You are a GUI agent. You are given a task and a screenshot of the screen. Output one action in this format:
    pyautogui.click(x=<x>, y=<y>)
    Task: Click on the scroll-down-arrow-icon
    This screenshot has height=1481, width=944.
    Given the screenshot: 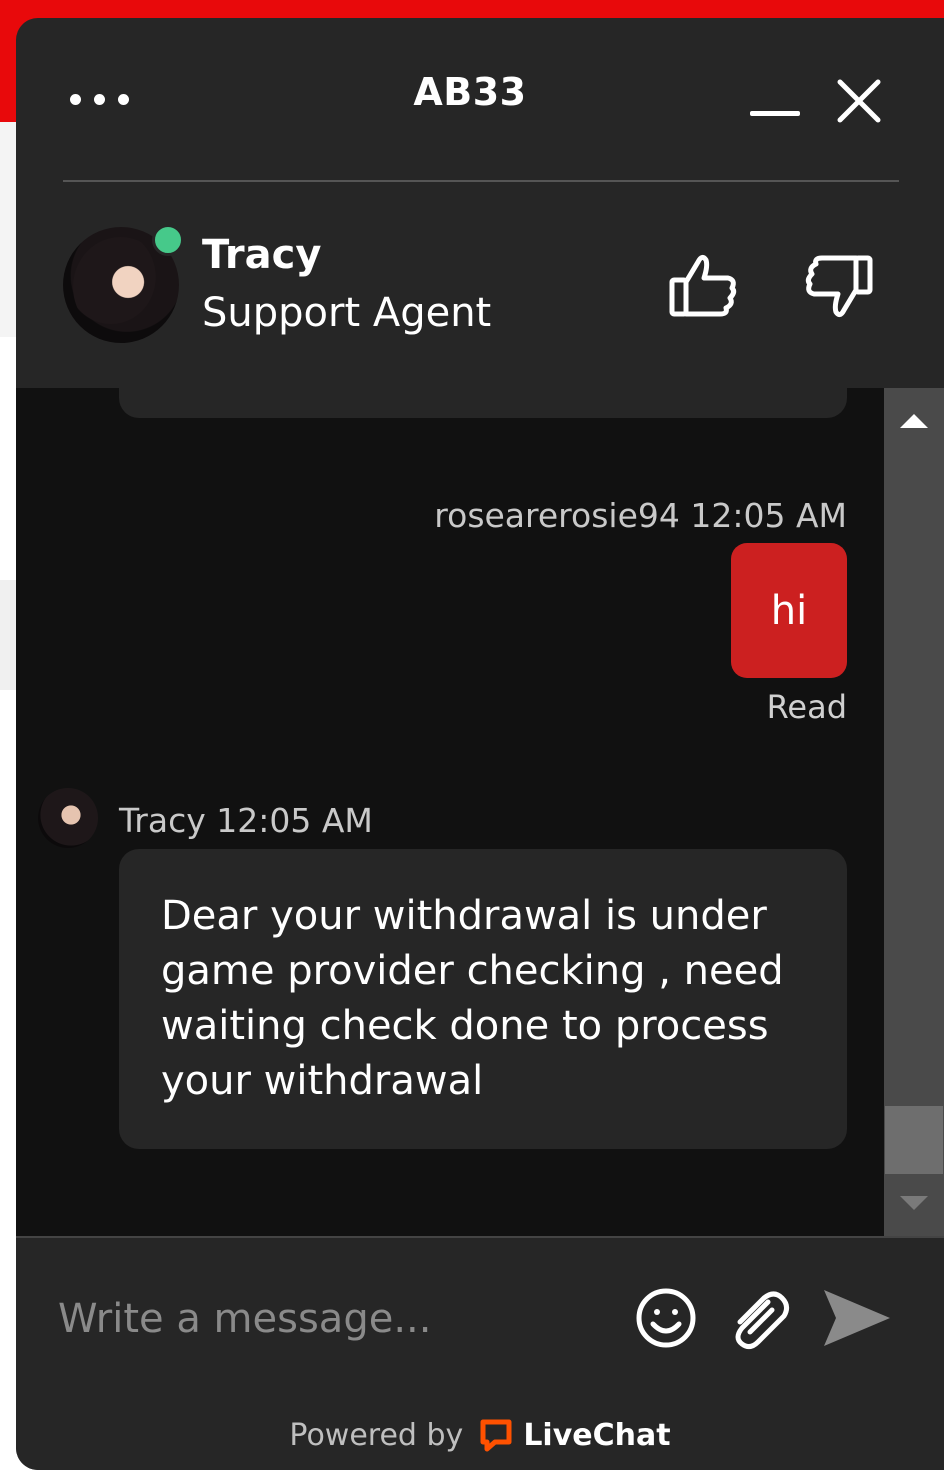 What is the action you would take?
    pyautogui.click(x=914, y=1204)
    